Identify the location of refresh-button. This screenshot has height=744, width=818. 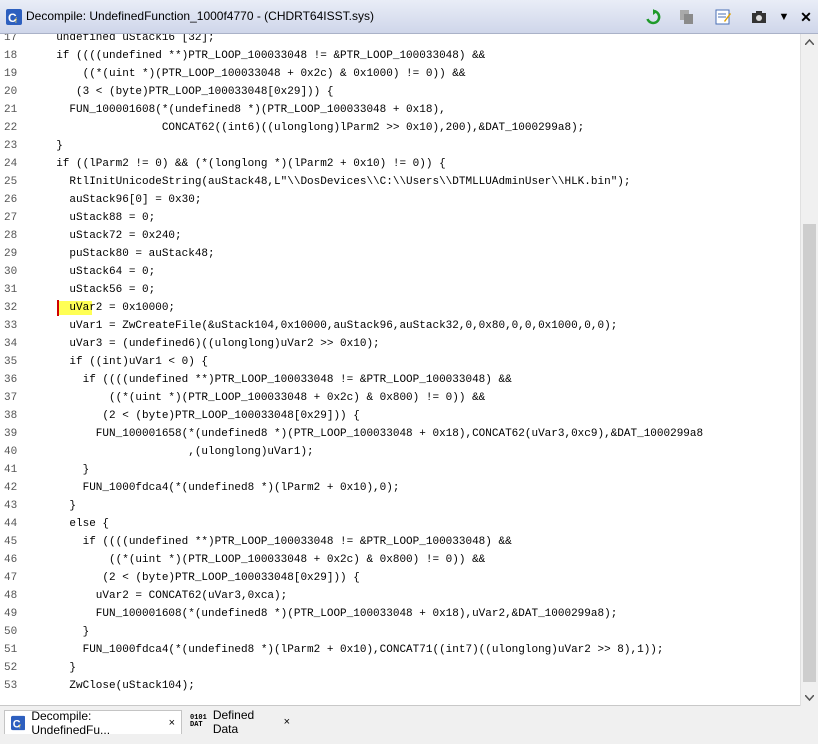
(653, 17).